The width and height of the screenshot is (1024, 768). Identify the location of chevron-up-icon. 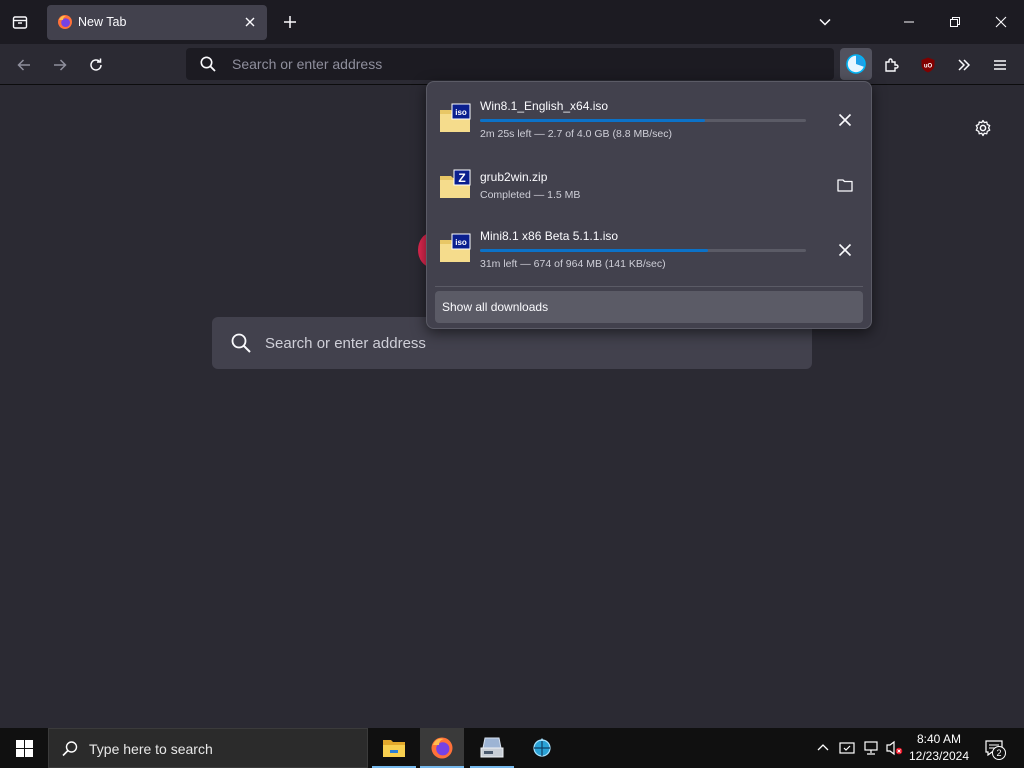
(823, 747).